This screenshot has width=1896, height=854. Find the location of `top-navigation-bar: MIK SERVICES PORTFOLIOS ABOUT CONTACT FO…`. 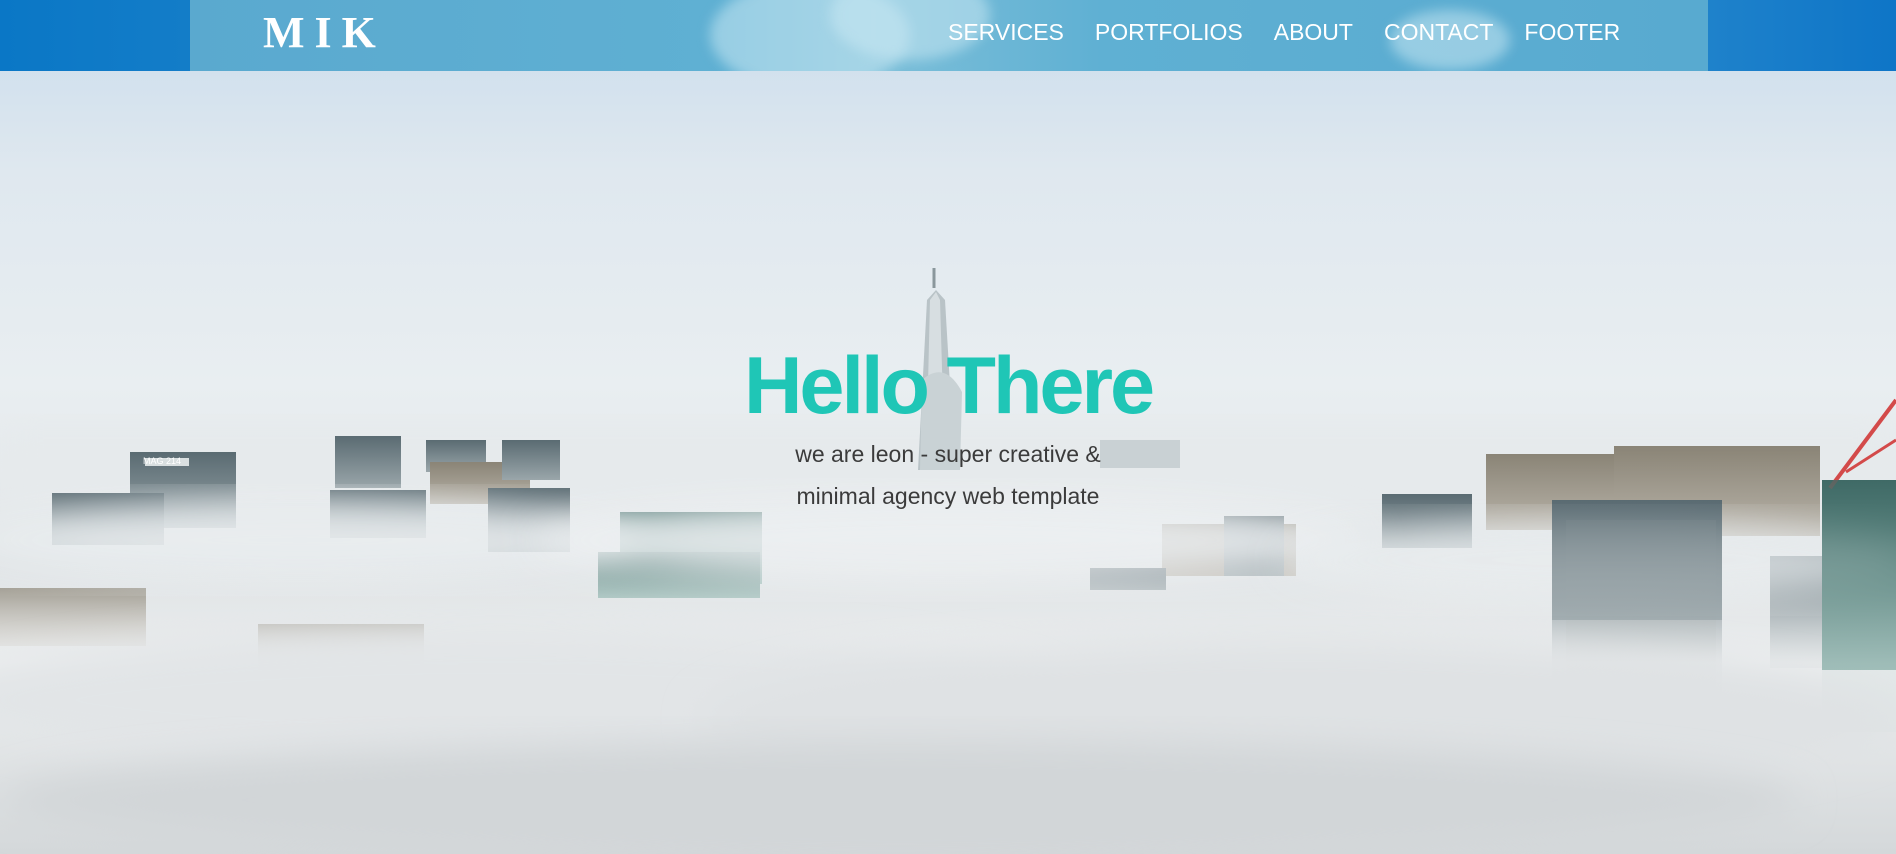

top-navigation-bar: MIK SERVICES PORTFOLIOS ABOUT CONTACT FO… is located at coordinates (948, 35).